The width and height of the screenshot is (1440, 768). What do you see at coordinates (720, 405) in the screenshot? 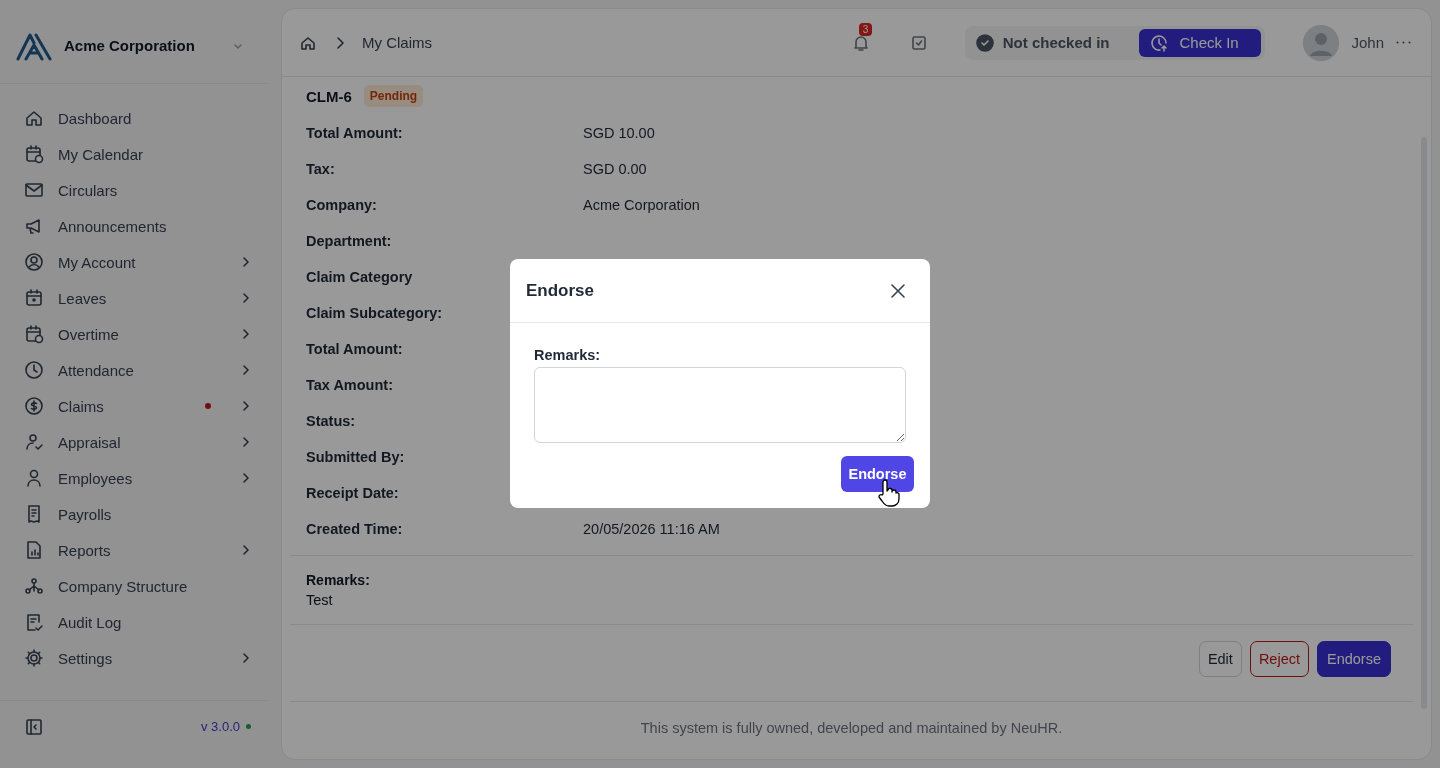
I see `remarks-field` at bounding box center [720, 405].